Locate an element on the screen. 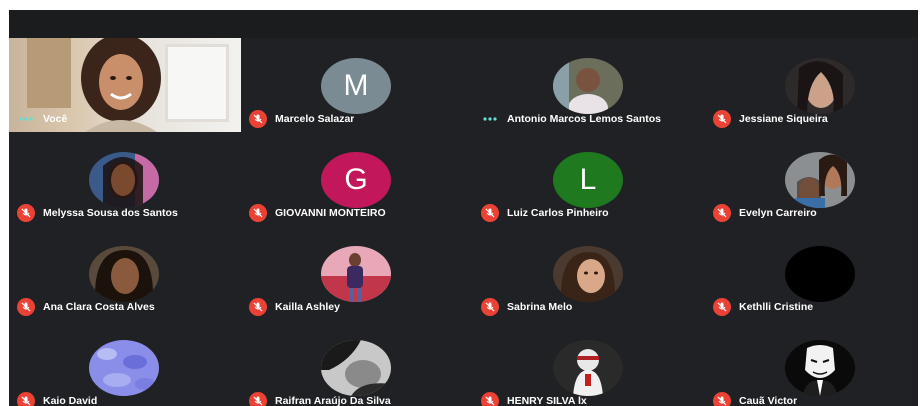  participant-tile: HENRY SILVA lx is located at coordinates (589, 363).